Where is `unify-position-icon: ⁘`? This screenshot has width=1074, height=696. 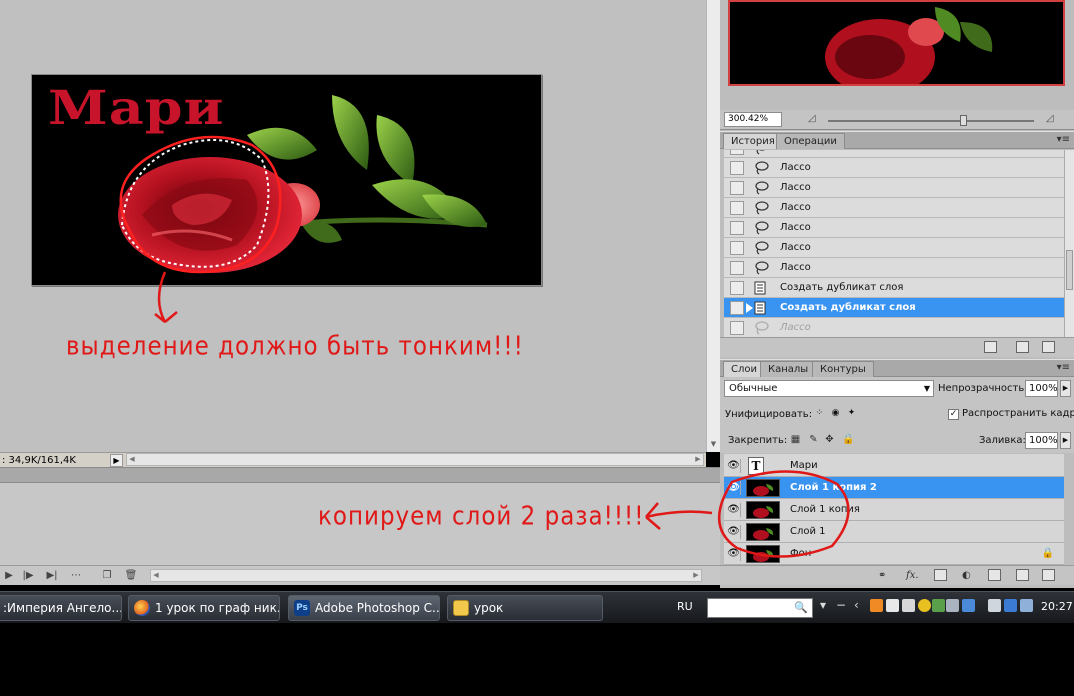 unify-position-icon: ⁘ is located at coordinates (819, 414).